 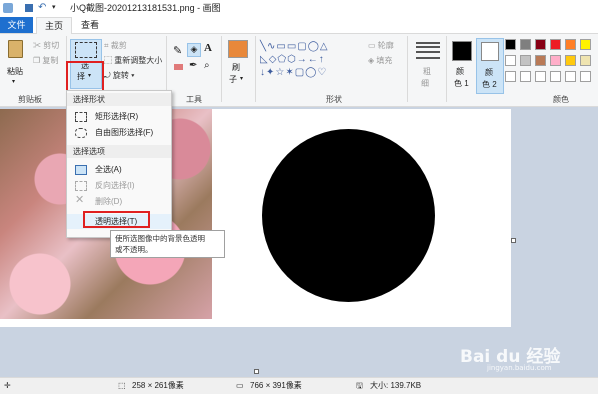 What do you see at coordinates (15, 49) in the screenshot?
I see `clipboard-icon` at bounding box center [15, 49].